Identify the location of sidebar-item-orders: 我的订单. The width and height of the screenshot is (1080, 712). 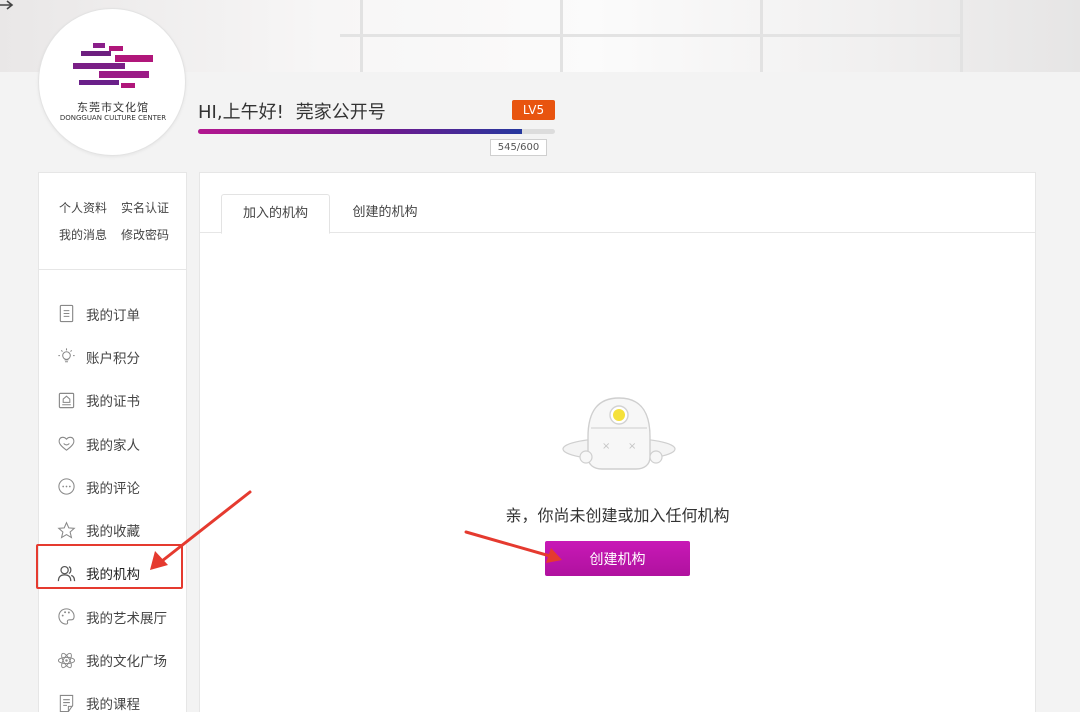
(112, 313).